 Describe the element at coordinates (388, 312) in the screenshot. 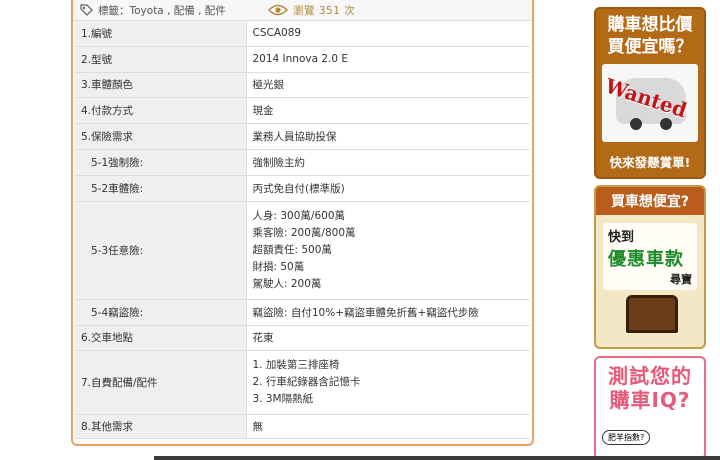

I see `row-value: 竊盜險: 自付10%+竊盜車體免折舊+竊盜代步險` at that location.